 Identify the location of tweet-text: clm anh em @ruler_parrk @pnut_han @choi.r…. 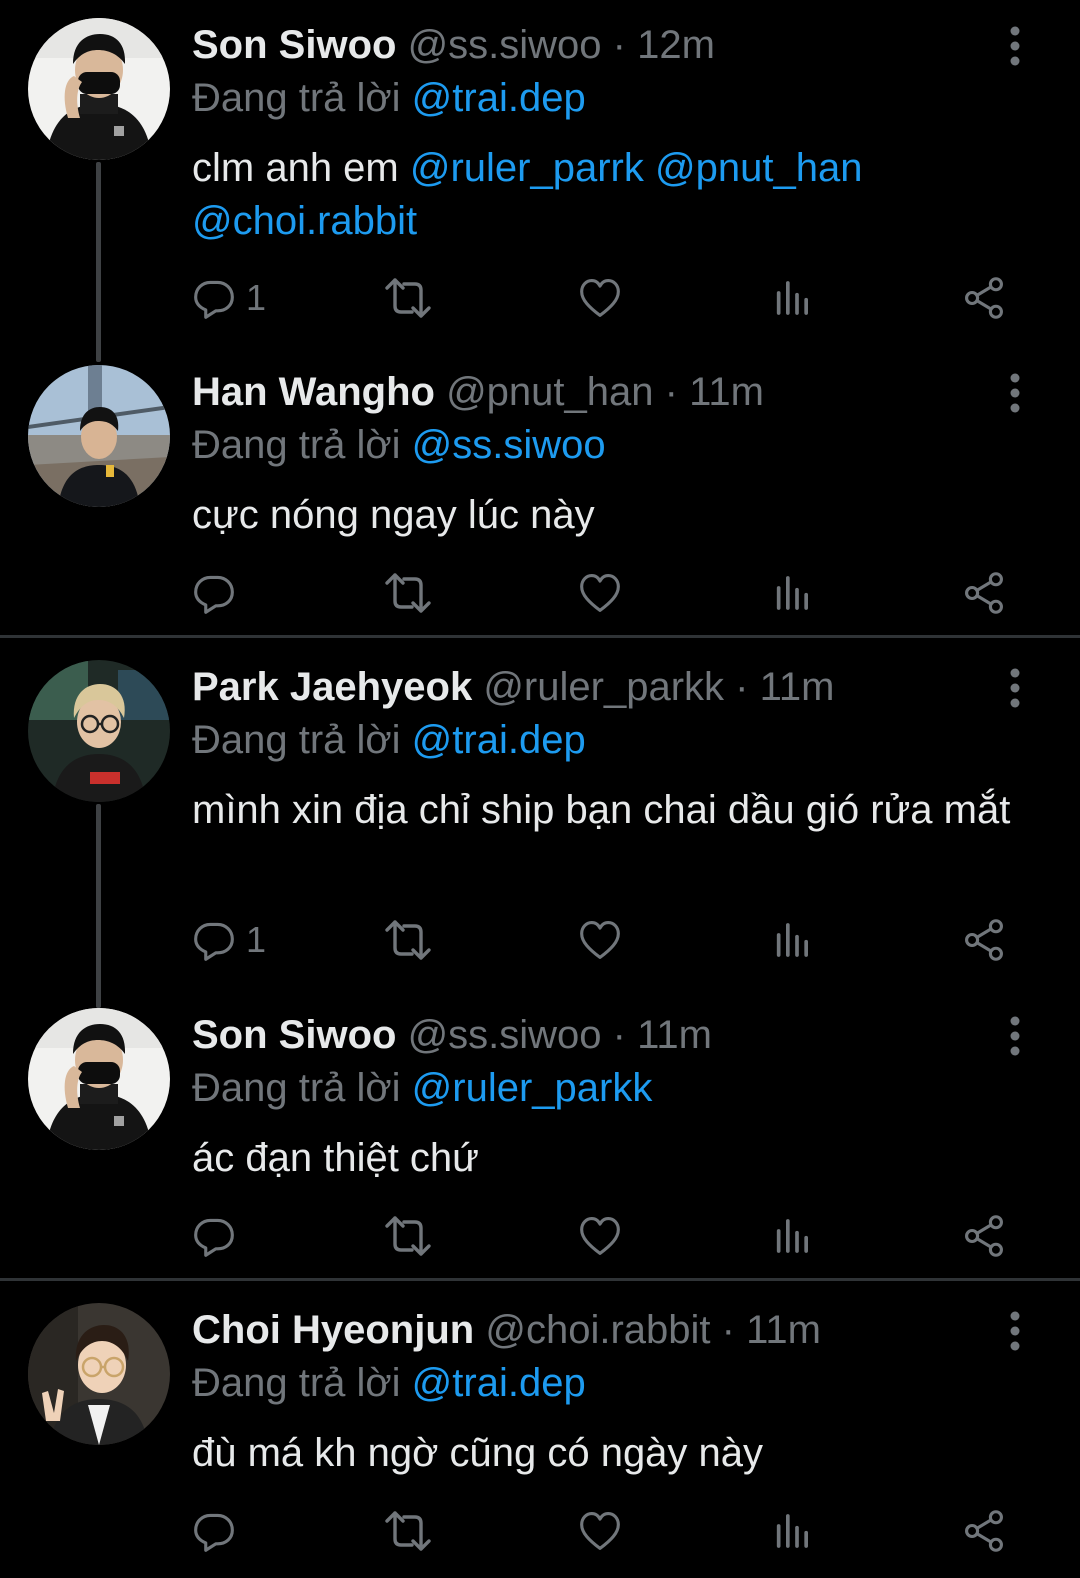
(617, 195).